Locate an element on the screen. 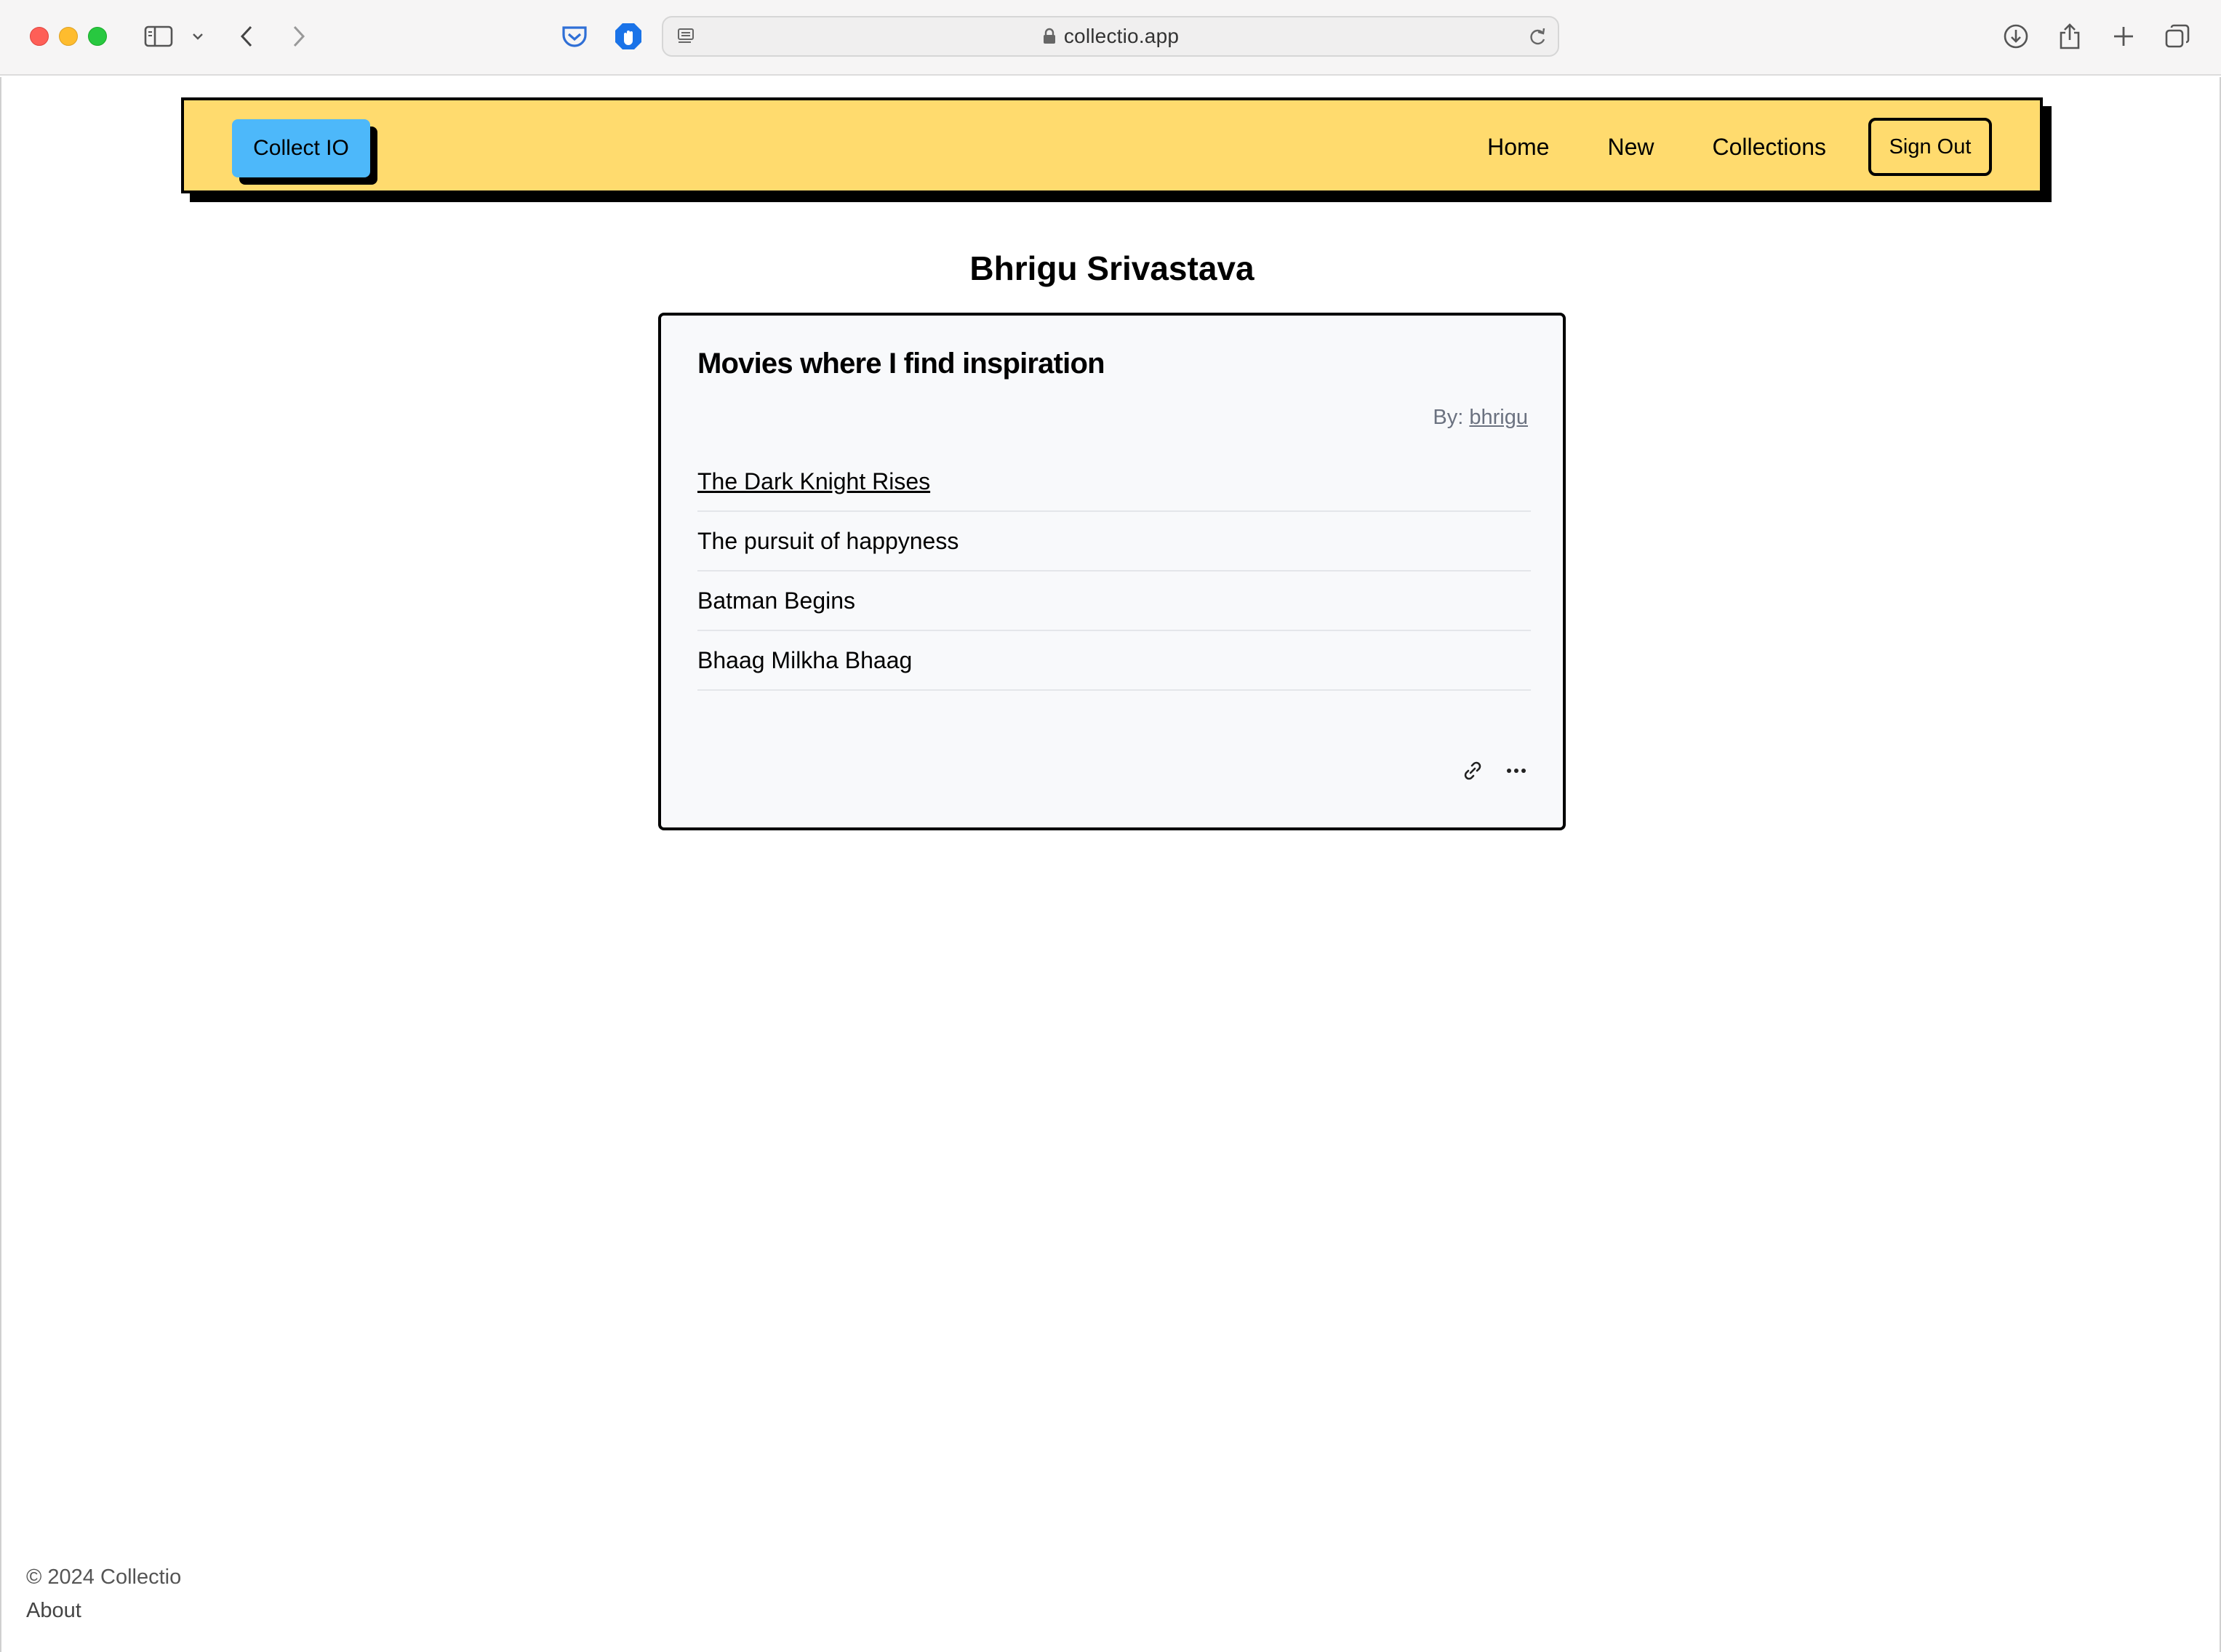 This screenshot has width=2221, height=1652. pocket-icon is located at coordinates (574, 36).